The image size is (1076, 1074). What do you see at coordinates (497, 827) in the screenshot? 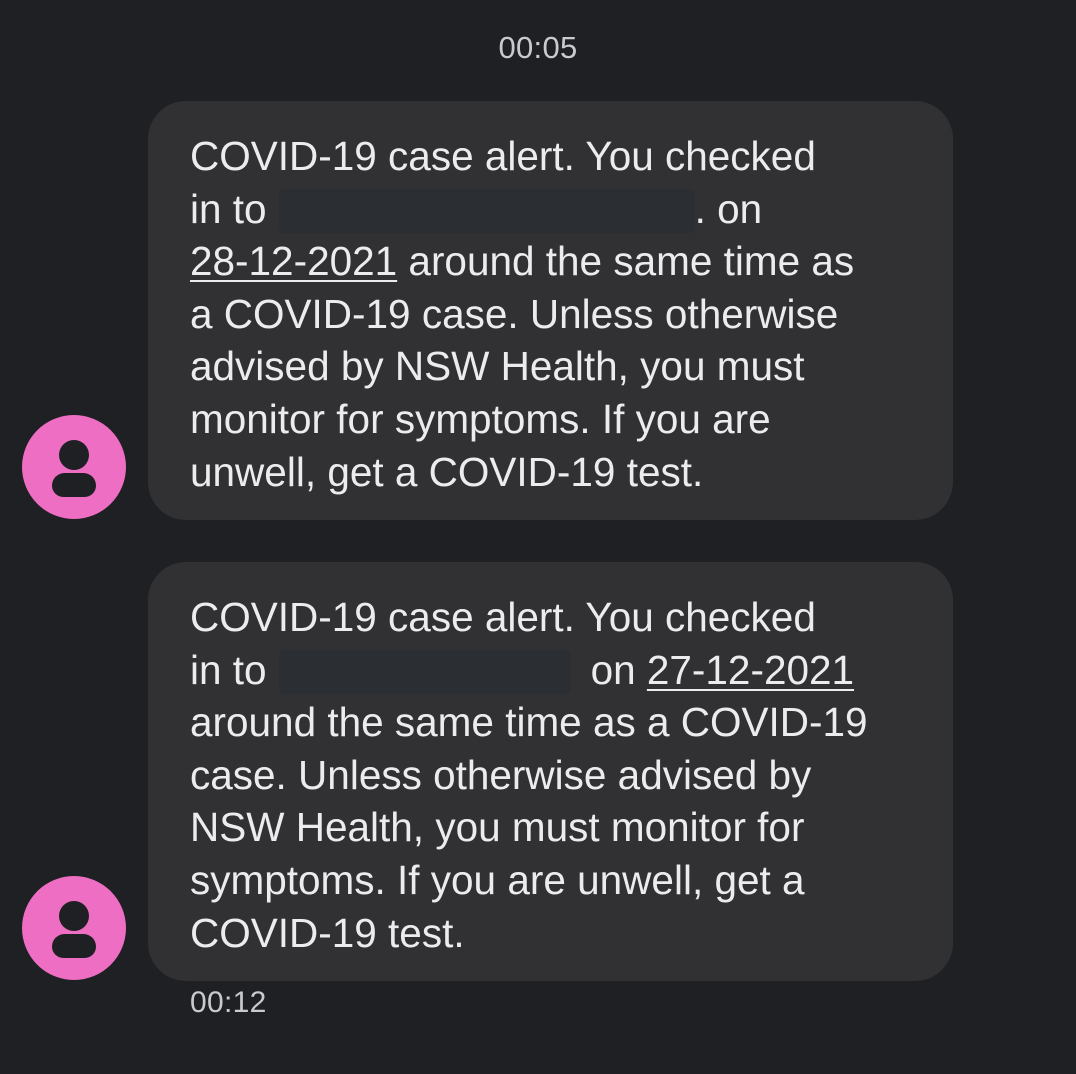
I see `message-line: NSW Health, you must monitor for` at bounding box center [497, 827].